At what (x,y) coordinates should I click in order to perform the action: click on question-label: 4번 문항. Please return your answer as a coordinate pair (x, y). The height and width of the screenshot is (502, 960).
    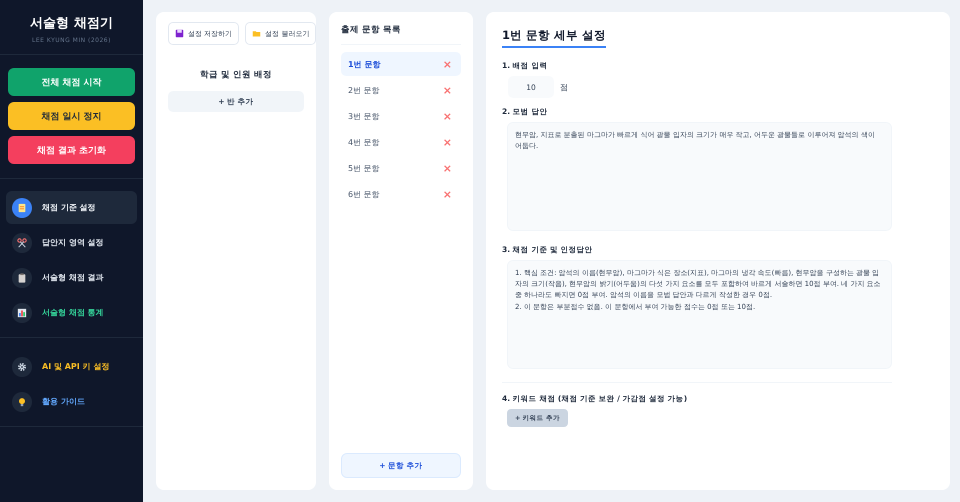
    Looking at the image, I should click on (364, 142).